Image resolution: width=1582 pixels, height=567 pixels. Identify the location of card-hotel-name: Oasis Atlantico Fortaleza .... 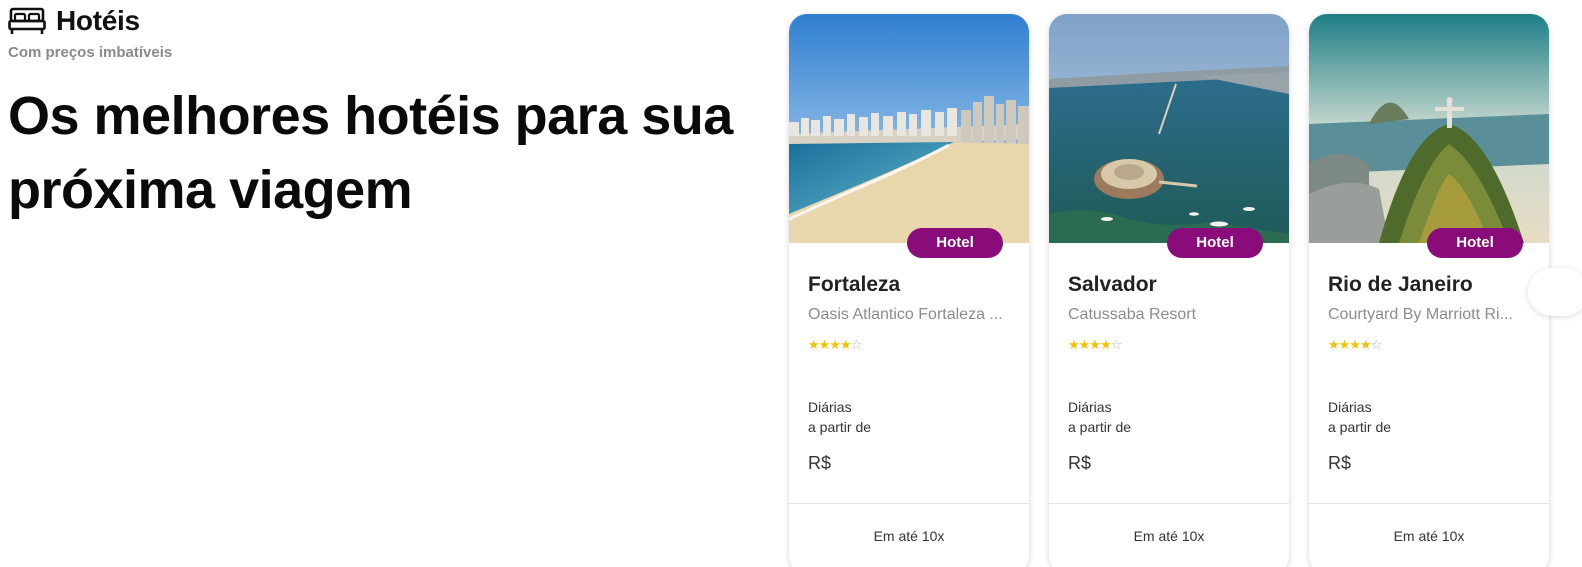
(905, 314).